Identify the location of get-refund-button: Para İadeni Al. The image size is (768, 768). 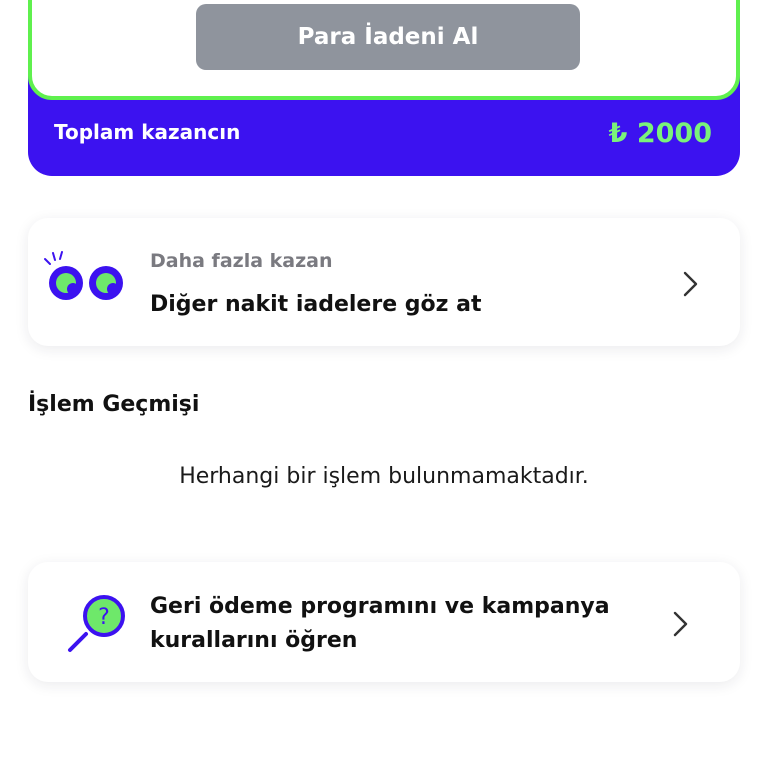
(388, 37).